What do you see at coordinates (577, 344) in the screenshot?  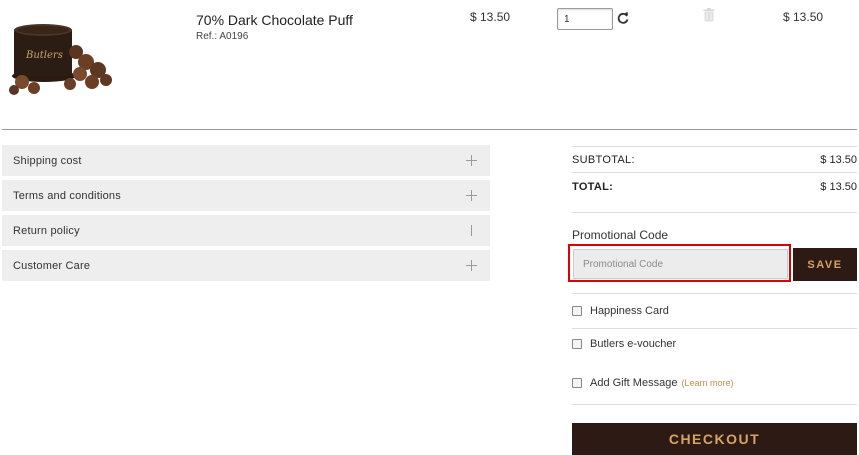 I see `evoucher-checkbox` at bounding box center [577, 344].